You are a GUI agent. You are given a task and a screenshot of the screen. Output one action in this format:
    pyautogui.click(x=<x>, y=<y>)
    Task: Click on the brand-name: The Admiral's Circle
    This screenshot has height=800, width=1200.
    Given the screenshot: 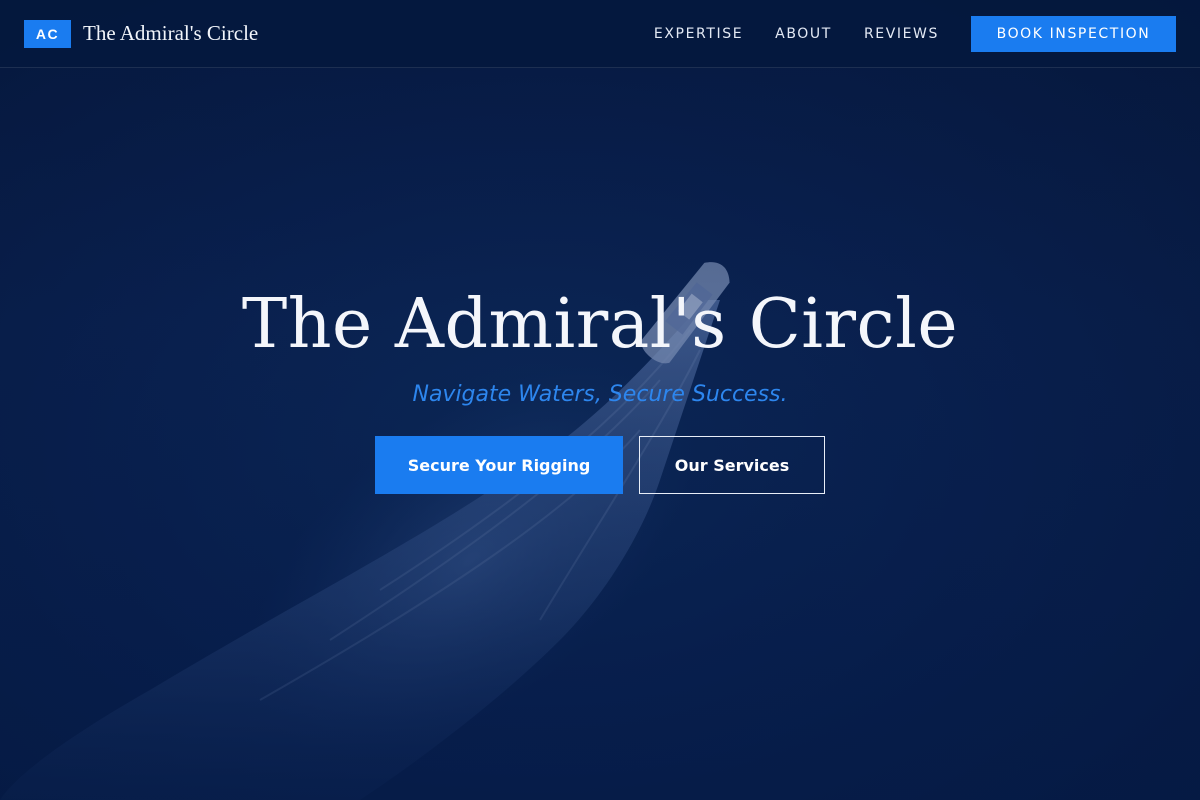 What is the action you would take?
    pyautogui.click(x=170, y=33)
    